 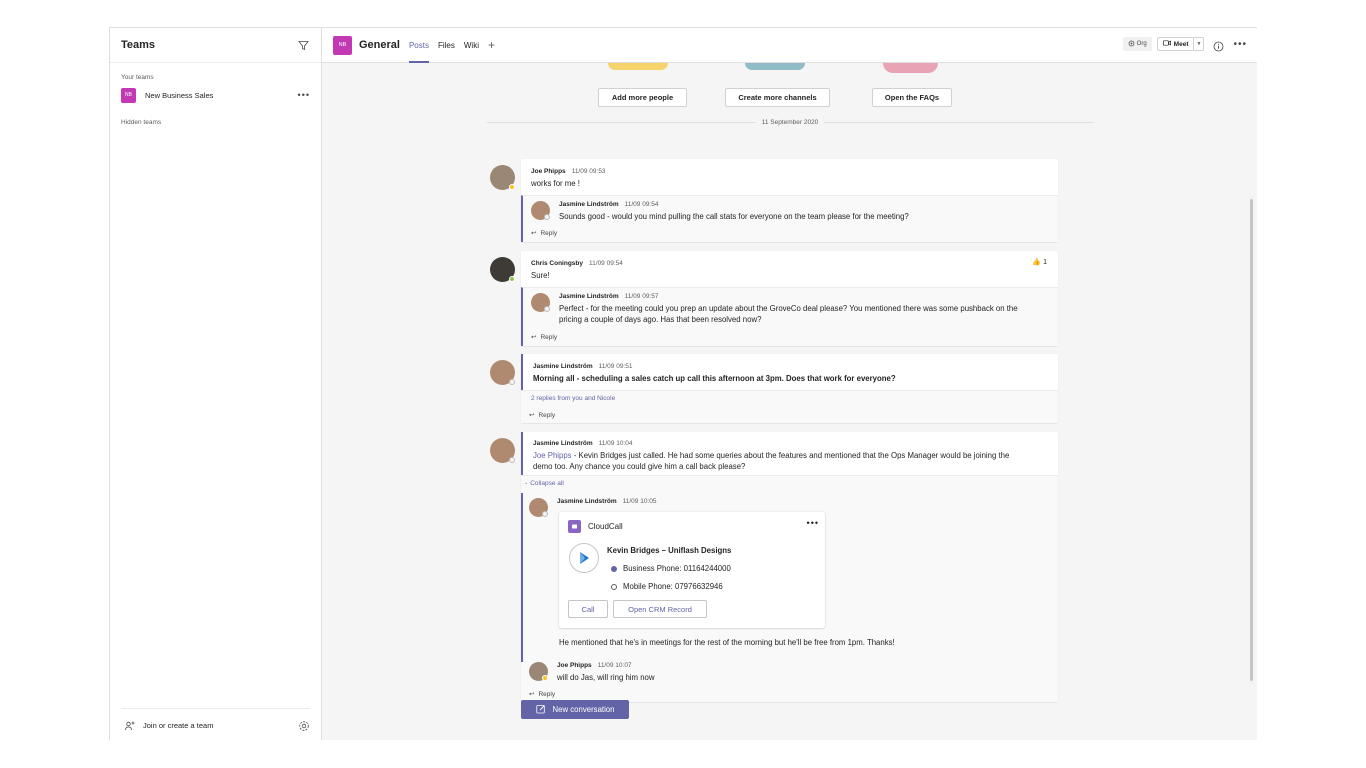 I want to click on thumbs-up-icon: 👍, so click(x=1037, y=262).